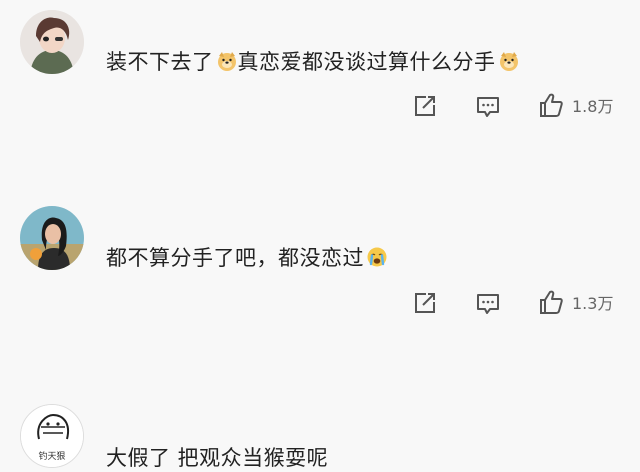 This screenshot has width=640, height=472. What do you see at coordinates (52, 436) in the screenshot?
I see `avatar: 钓天狠` at bounding box center [52, 436].